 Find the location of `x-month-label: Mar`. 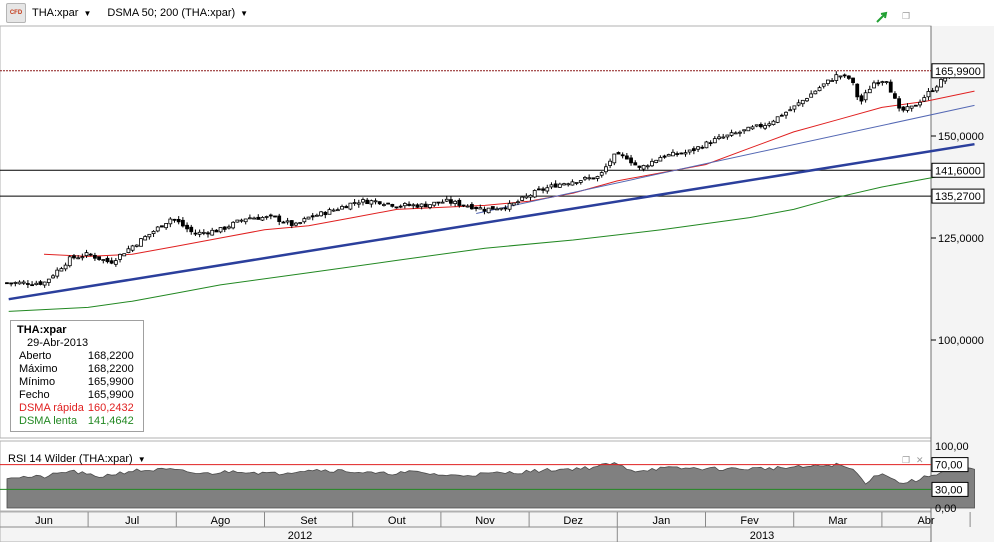

x-month-label: Mar is located at coordinates (837, 521).